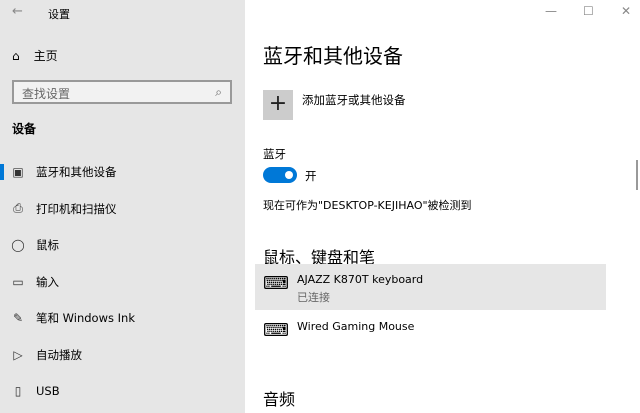 This screenshot has width=640, height=413. Describe the element at coordinates (46, 94) in the screenshot. I see `search-placeholder: 查找设置` at that location.